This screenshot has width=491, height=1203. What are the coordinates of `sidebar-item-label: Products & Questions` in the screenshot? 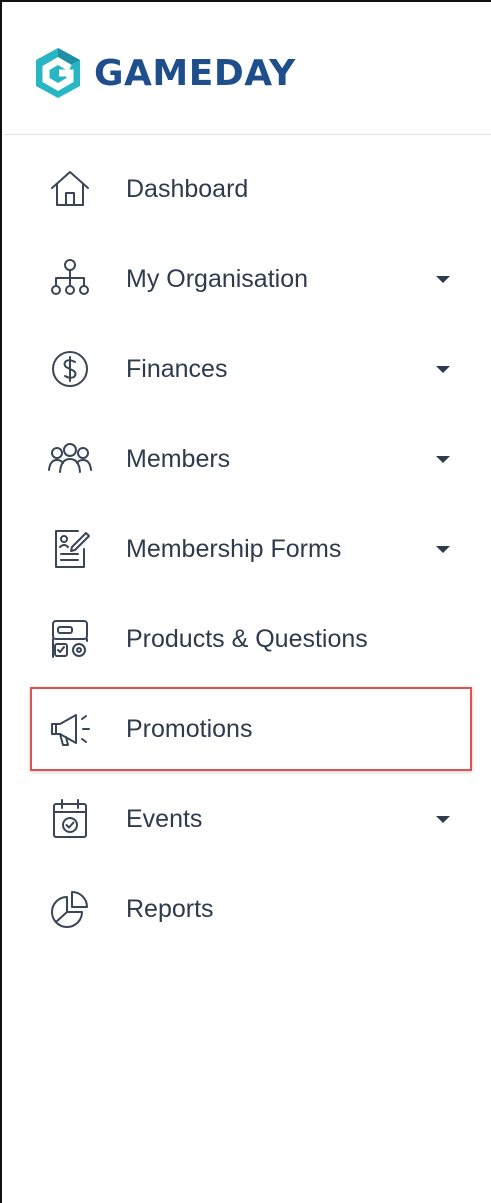 It's located at (247, 638).